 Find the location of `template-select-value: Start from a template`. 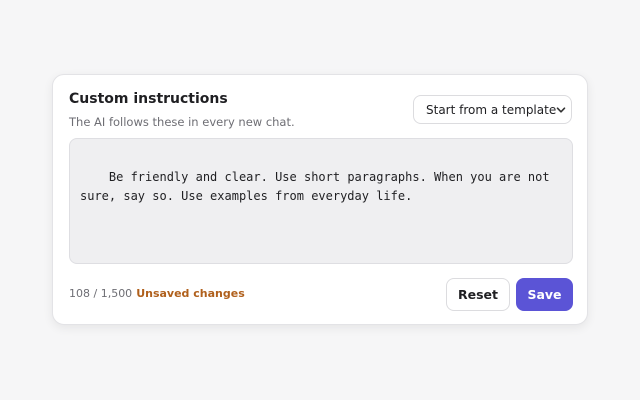

template-select-value: Start from a template is located at coordinates (491, 109).